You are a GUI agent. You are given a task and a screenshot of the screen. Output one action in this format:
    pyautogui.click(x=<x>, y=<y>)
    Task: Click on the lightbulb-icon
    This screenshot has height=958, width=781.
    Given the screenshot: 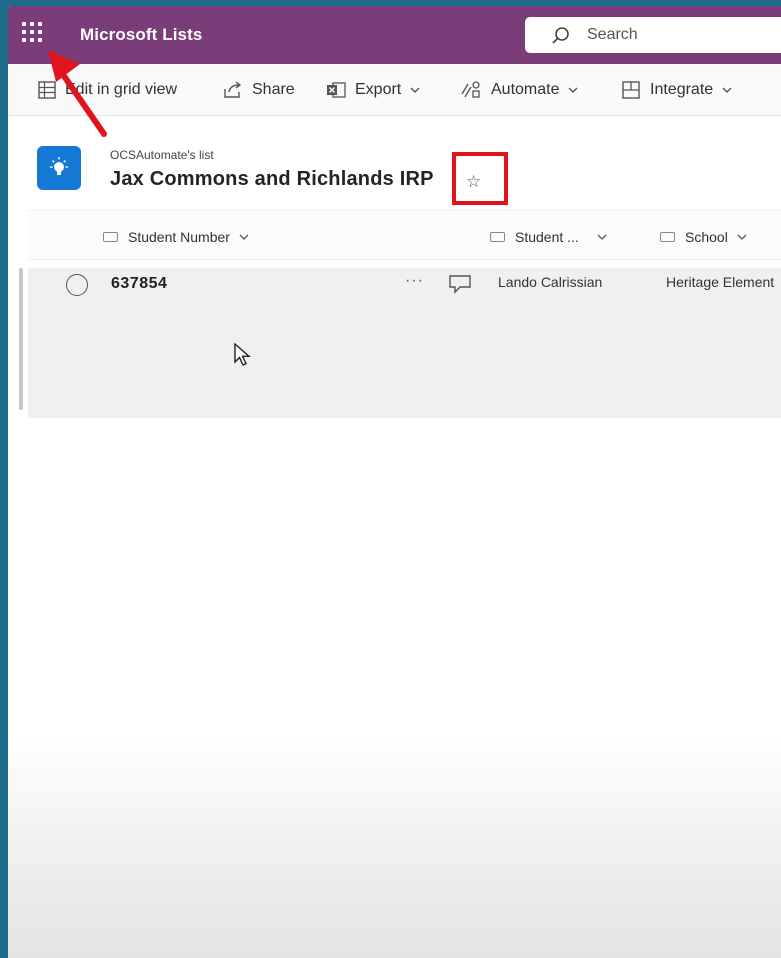 What is the action you would take?
    pyautogui.click(x=59, y=166)
    